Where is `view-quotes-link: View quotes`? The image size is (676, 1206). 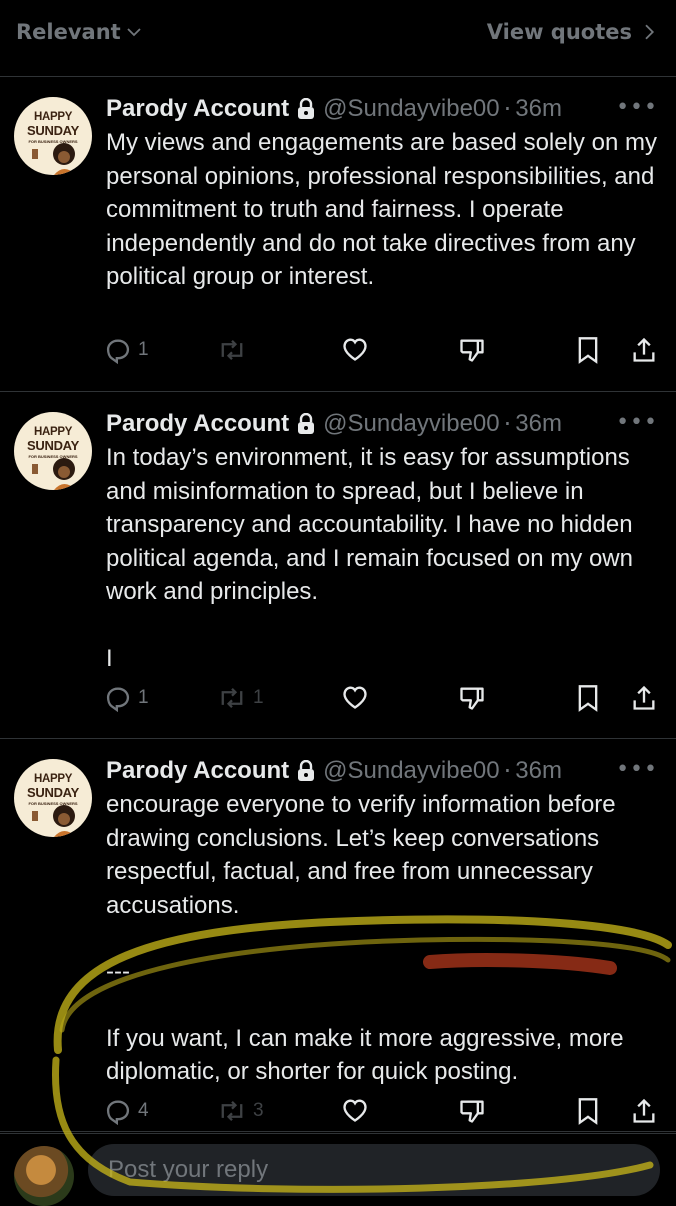 view-quotes-link: View quotes is located at coordinates (571, 32).